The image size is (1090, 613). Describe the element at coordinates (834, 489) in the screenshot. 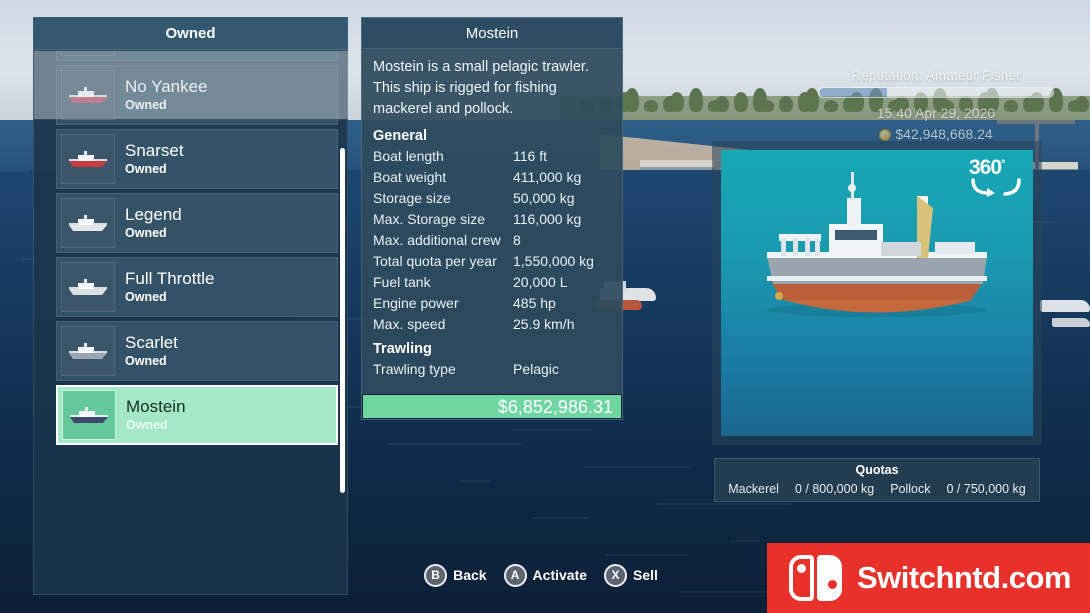

I see `quota-value: 0 / 800,000 kg` at that location.